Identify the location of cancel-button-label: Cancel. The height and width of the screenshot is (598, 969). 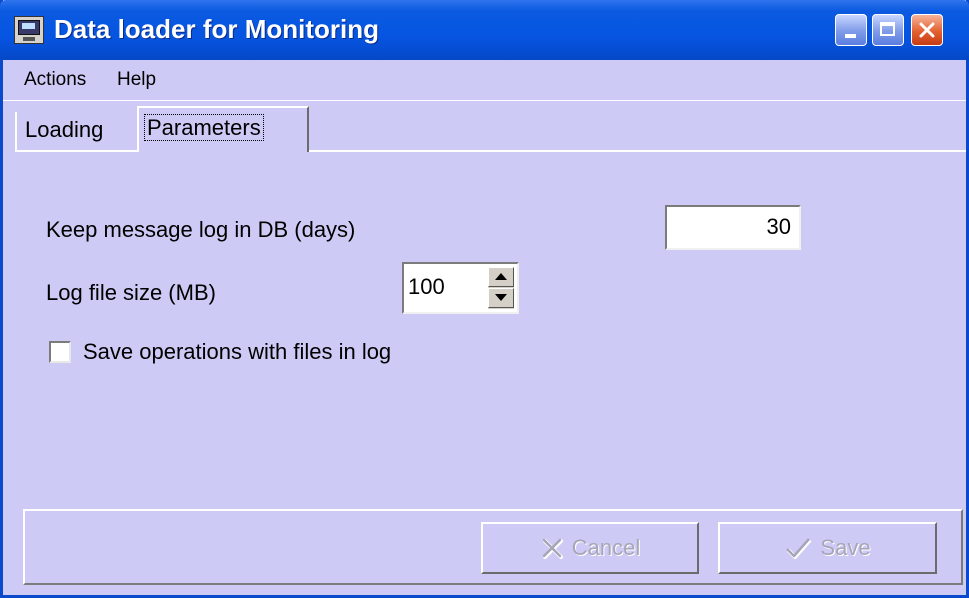
(606, 547).